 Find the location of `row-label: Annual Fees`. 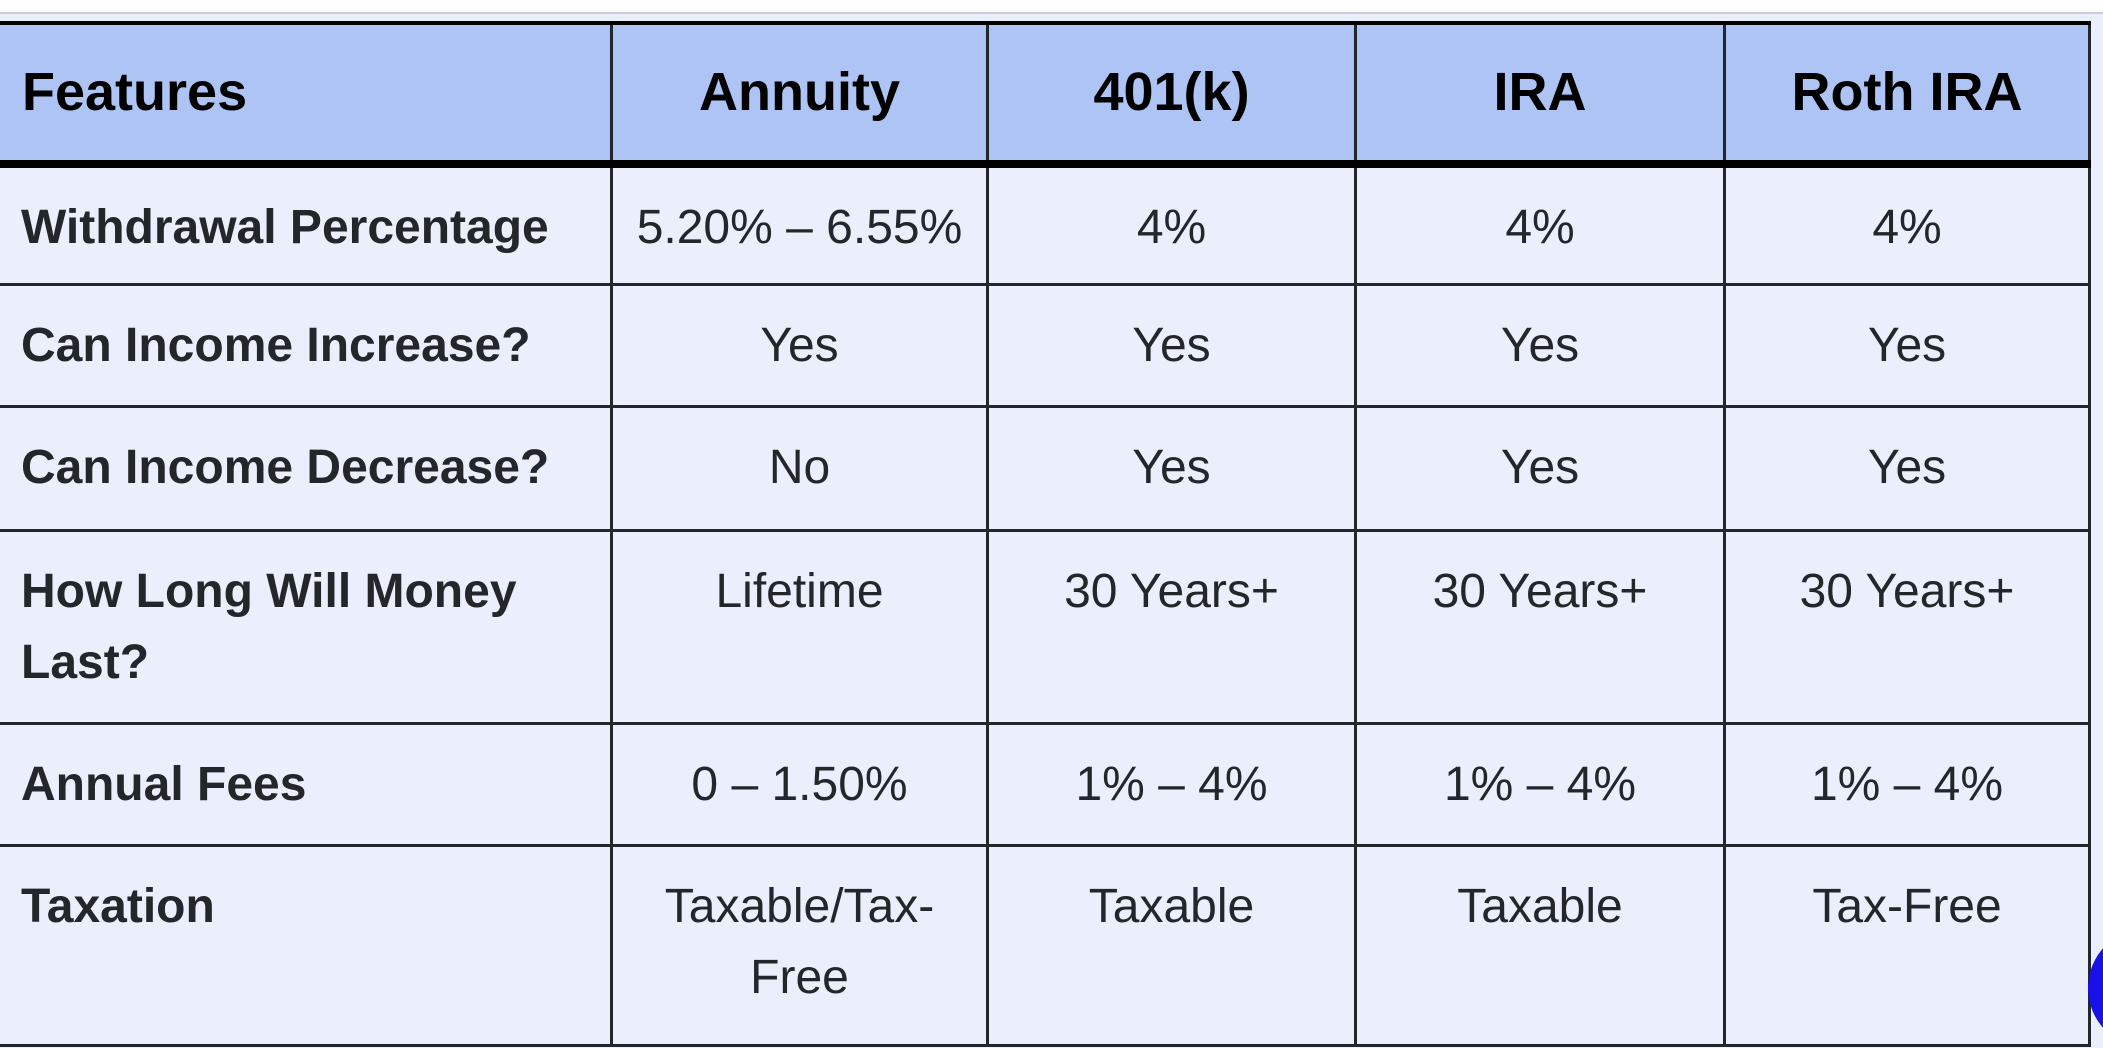

row-label: Annual Fees is located at coordinates (306, 784).